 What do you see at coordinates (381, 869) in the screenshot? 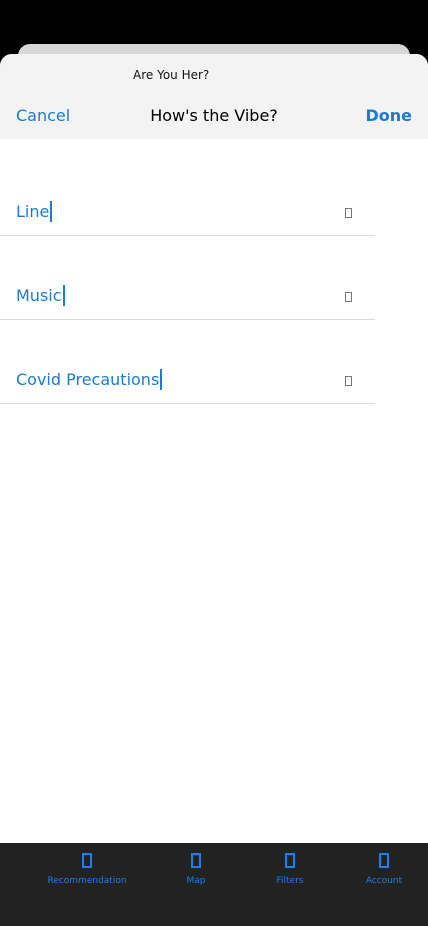
I see `tab-account: Account` at bounding box center [381, 869].